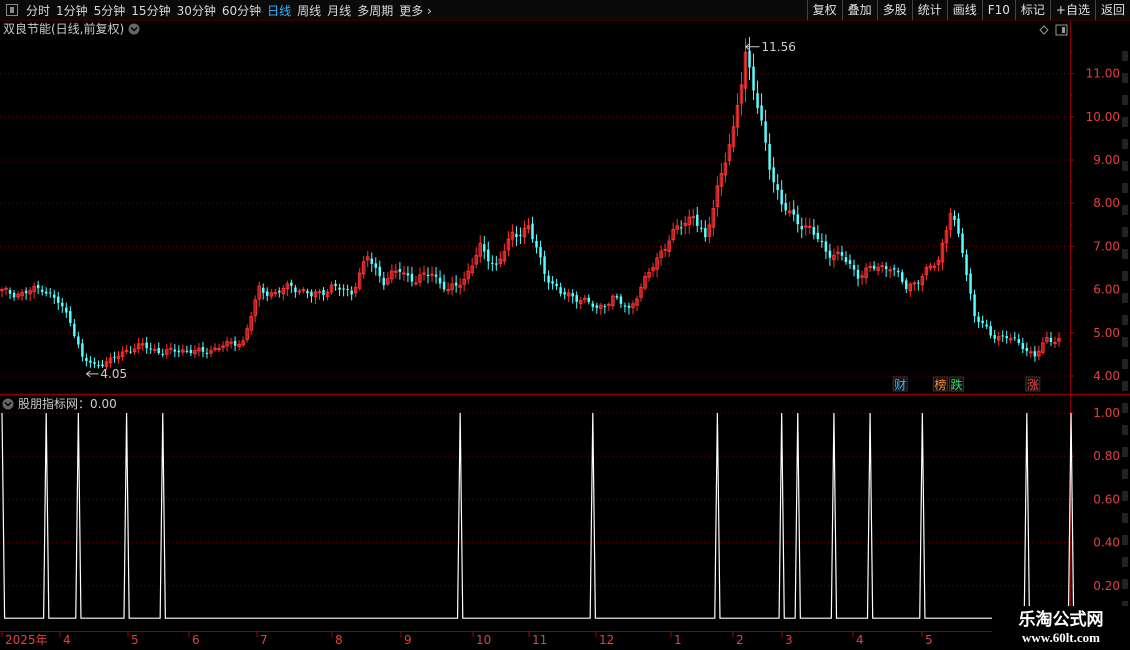 The image size is (1130, 650). I want to click on toolbar-button: 统计, so click(929, 10).